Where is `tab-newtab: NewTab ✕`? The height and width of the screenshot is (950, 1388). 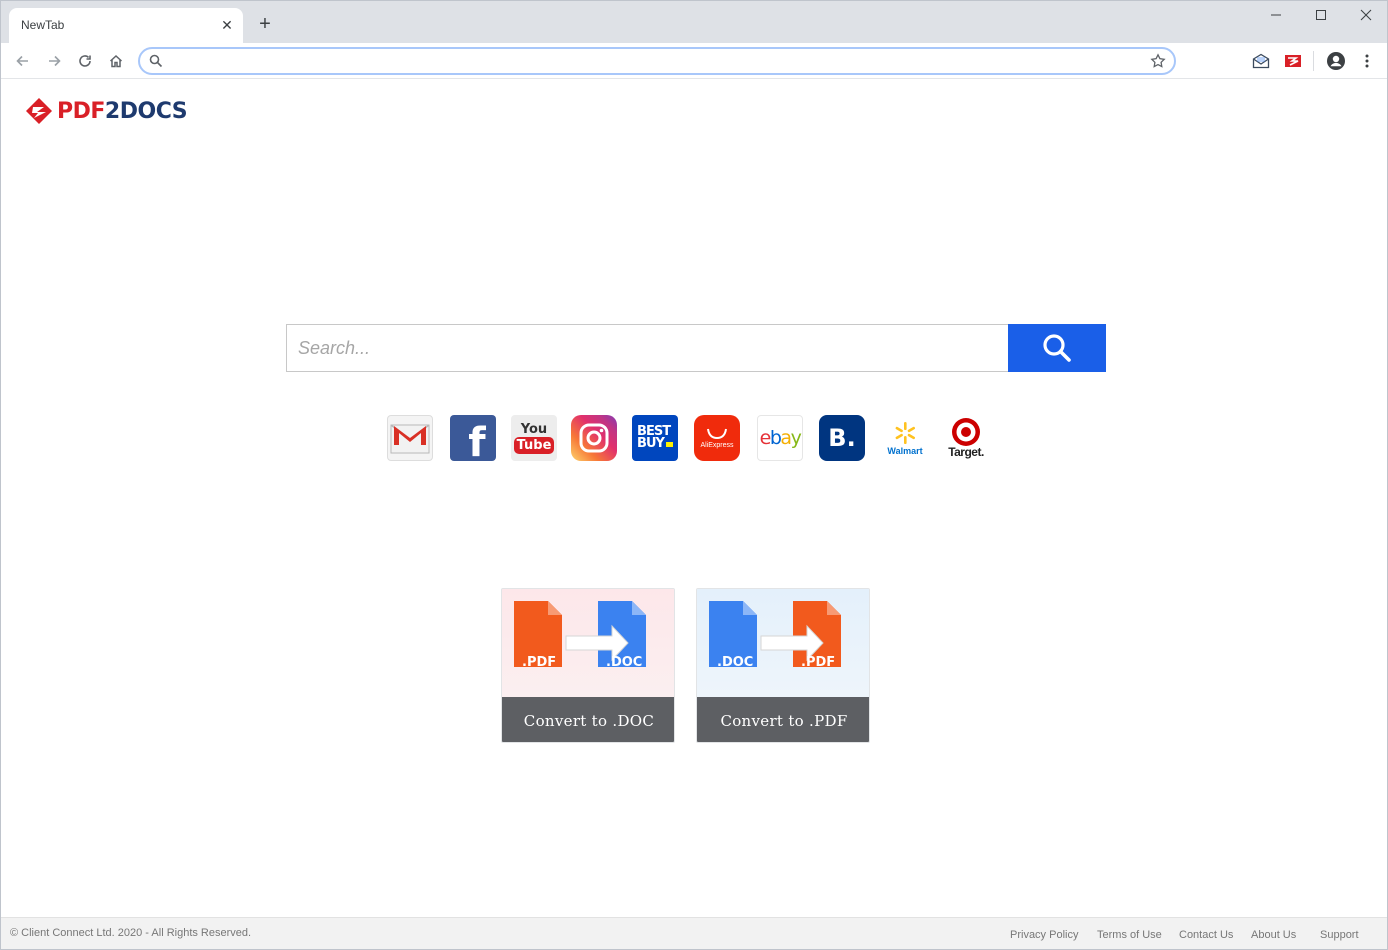
tab-newtab: NewTab ✕ is located at coordinates (126, 25).